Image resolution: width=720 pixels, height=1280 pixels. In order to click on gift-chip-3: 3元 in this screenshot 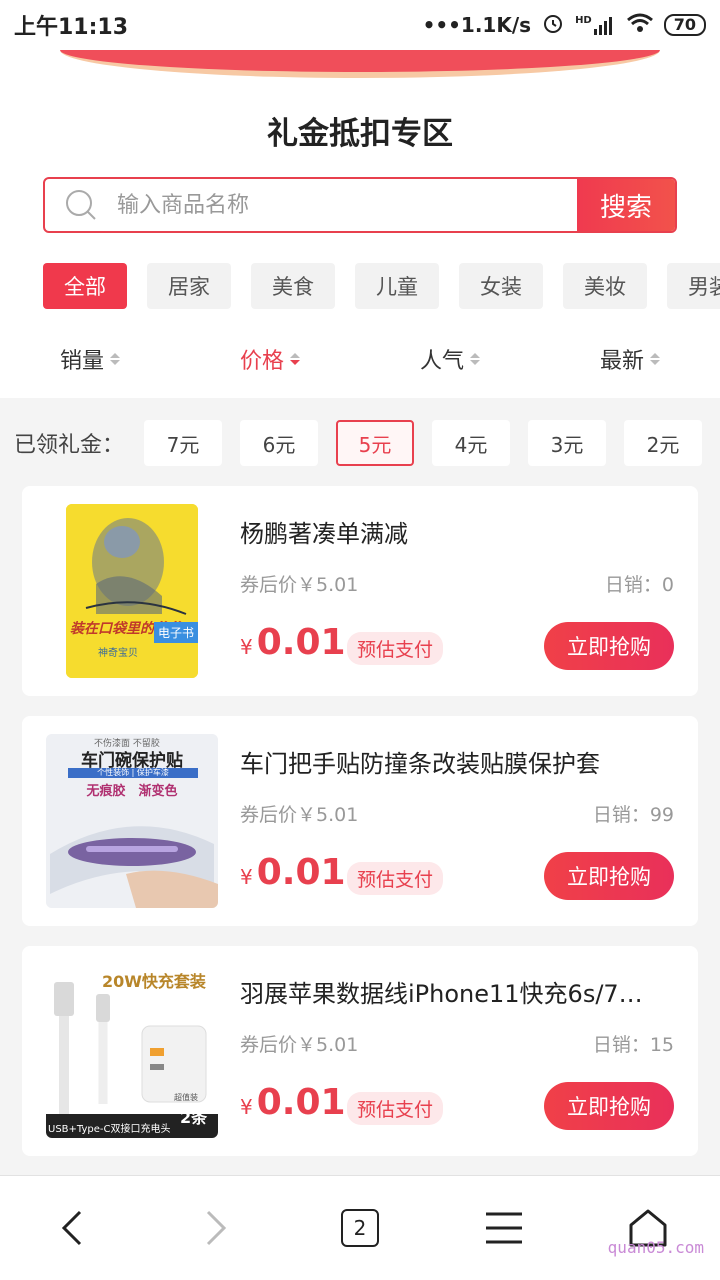, I will do `click(567, 443)`.